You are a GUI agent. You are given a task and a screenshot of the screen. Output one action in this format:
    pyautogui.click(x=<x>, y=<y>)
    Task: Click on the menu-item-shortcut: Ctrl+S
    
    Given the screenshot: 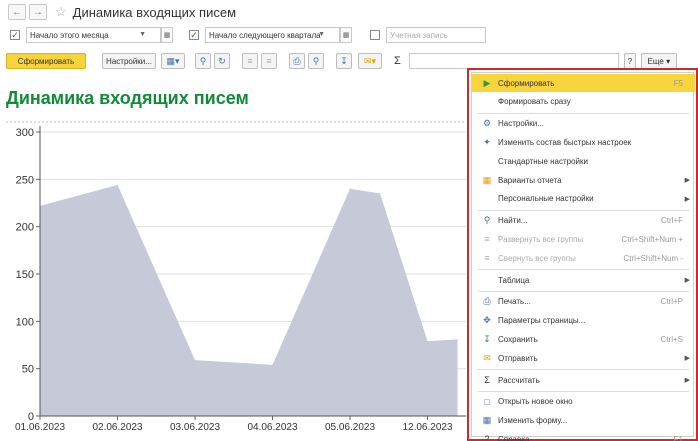 What is the action you would take?
    pyautogui.click(x=671, y=339)
    